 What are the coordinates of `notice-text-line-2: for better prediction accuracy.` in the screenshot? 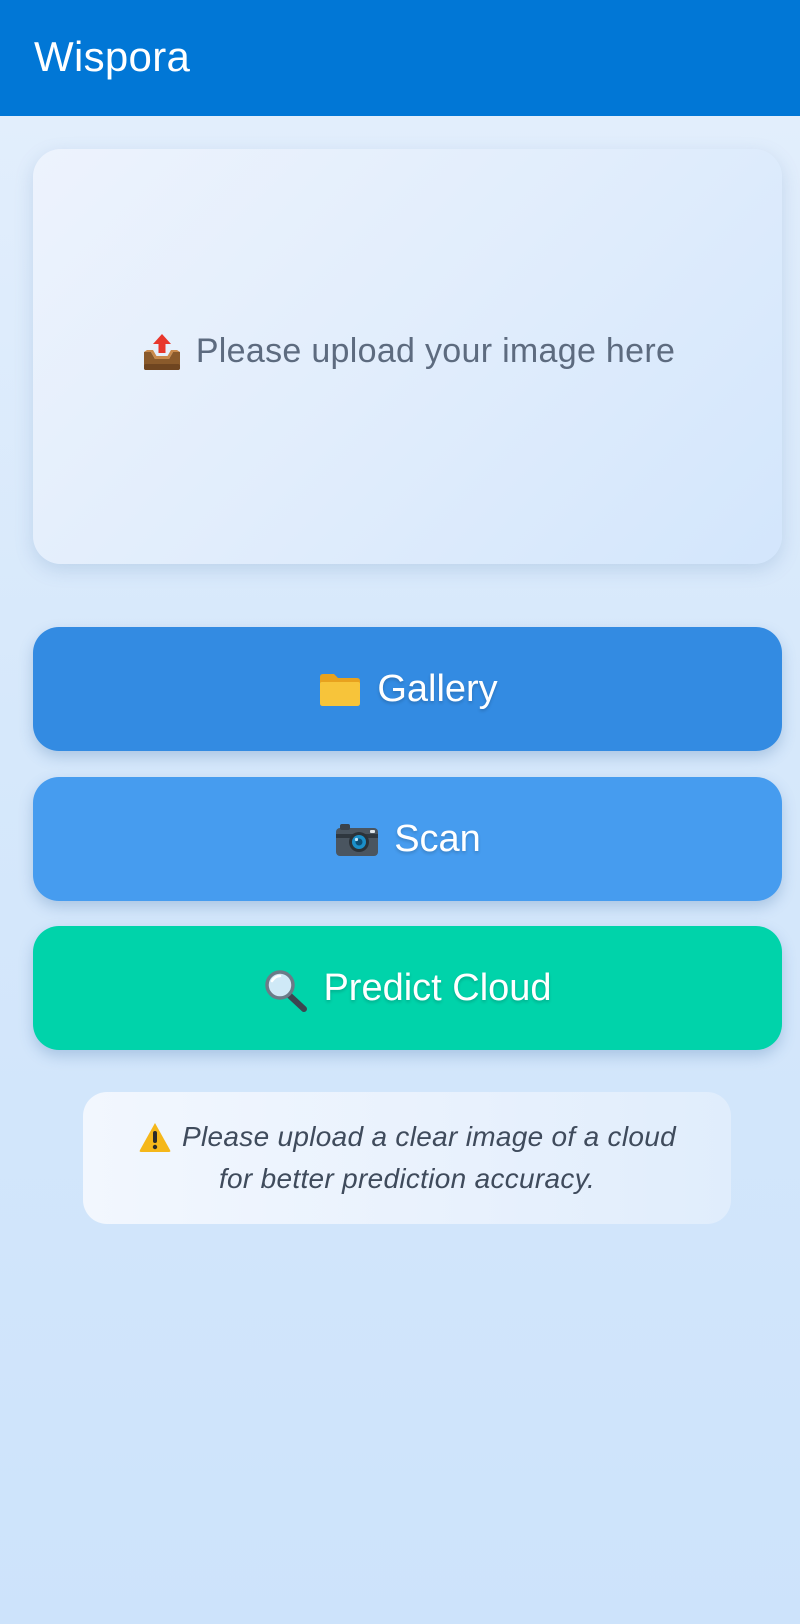 It's located at (407, 1178).